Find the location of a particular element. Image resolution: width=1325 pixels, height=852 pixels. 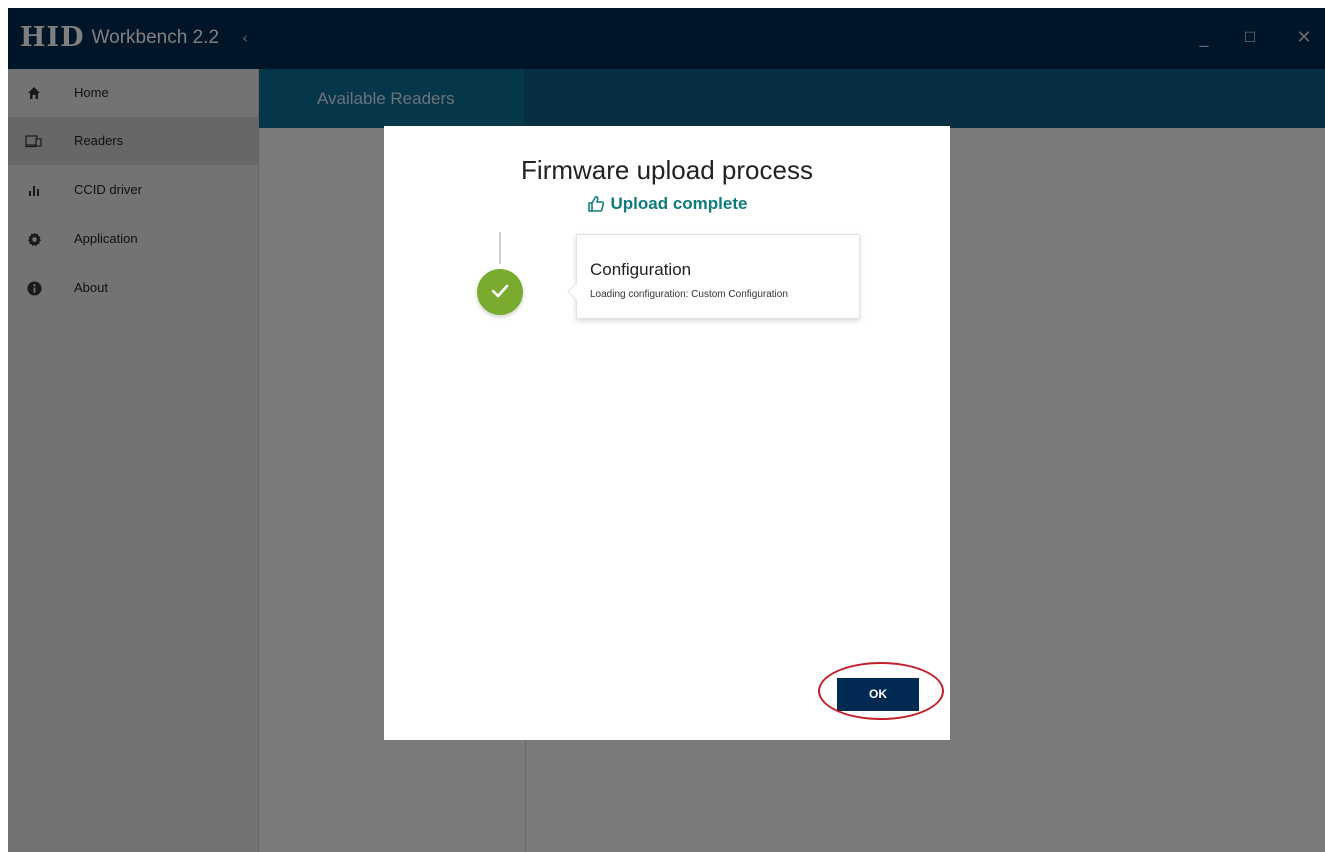

step-title: Configuration is located at coordinates (641, 269).